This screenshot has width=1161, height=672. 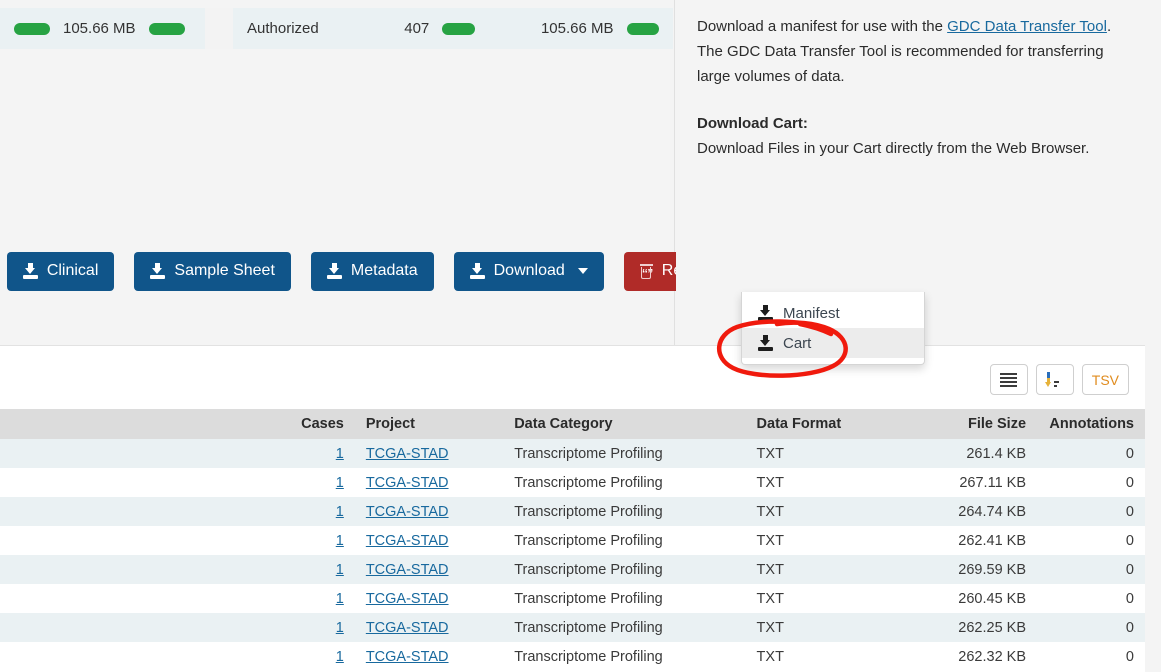 I want to click on cart-summary-row: 105.66 MB Authorized 407 105.66 MB, so click(x=337, y=28).